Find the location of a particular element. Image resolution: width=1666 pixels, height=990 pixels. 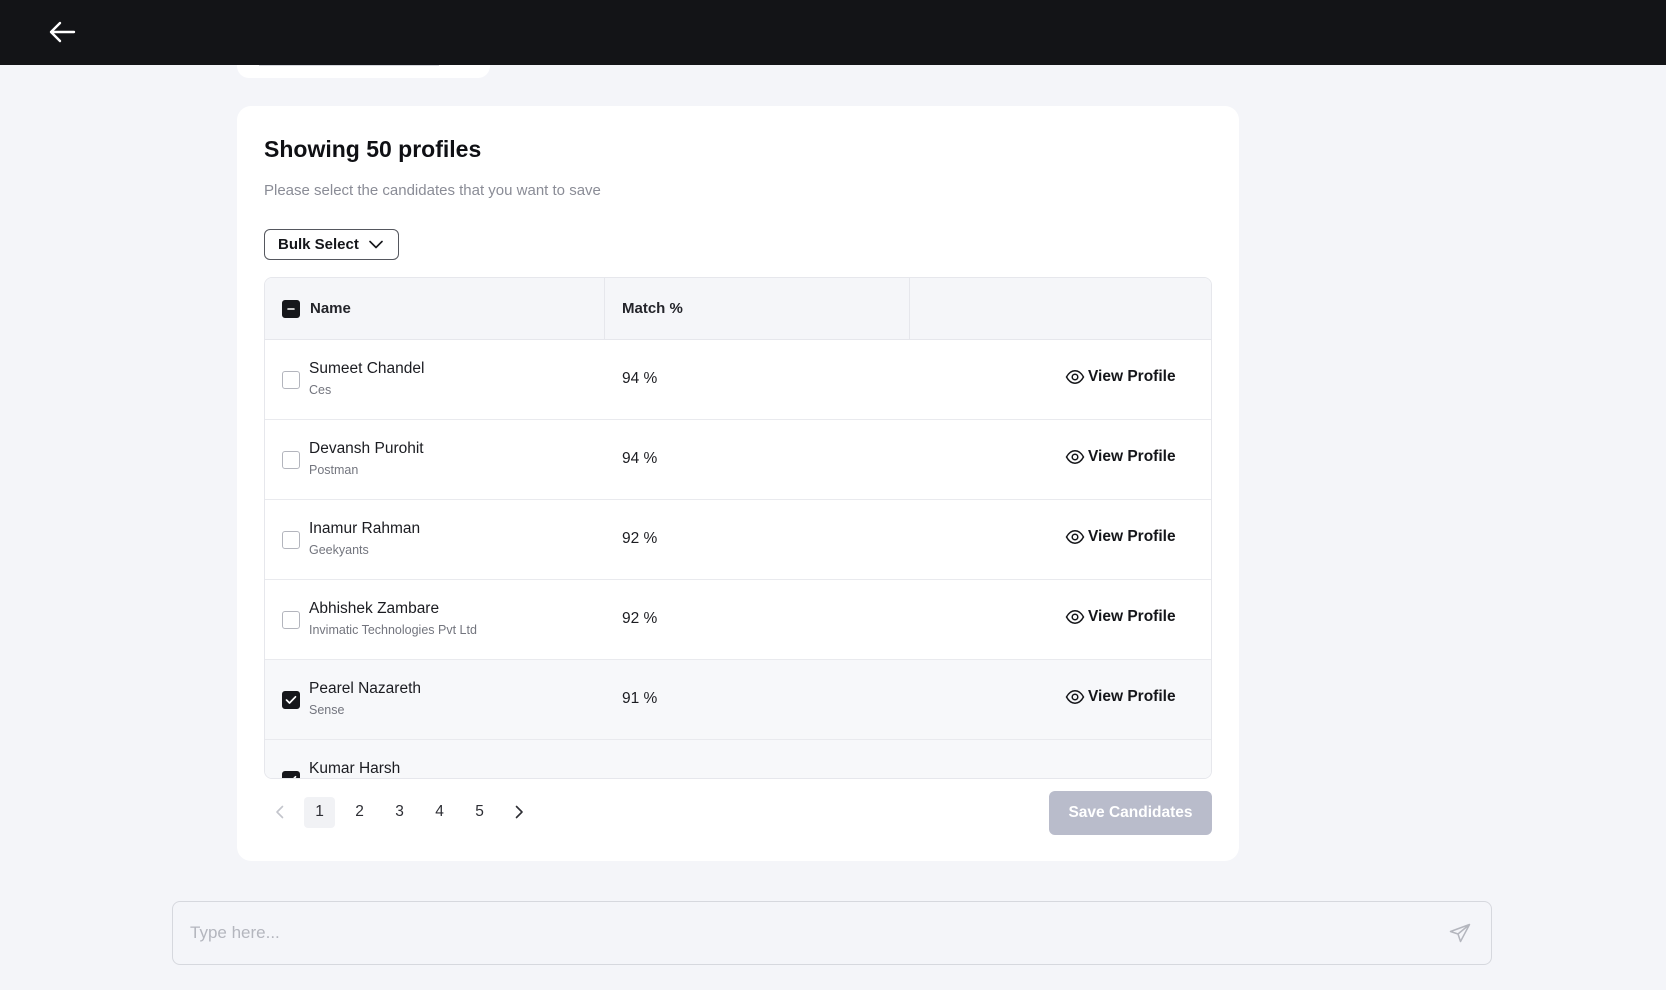

page-1-button: 1 is located at coordinates (319, 812).